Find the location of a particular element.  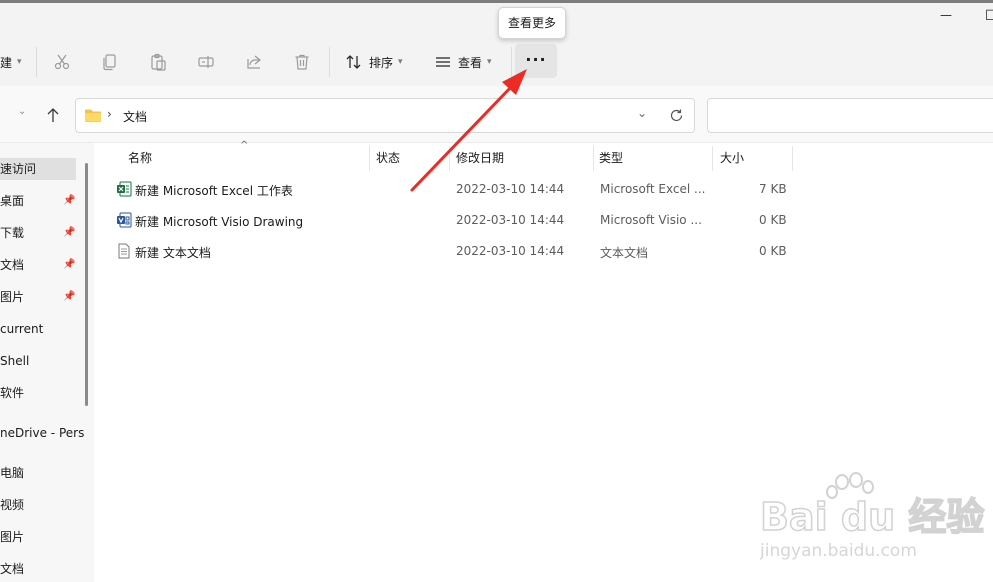

maximize-button: ☐ is located at coordinates (989, 16).